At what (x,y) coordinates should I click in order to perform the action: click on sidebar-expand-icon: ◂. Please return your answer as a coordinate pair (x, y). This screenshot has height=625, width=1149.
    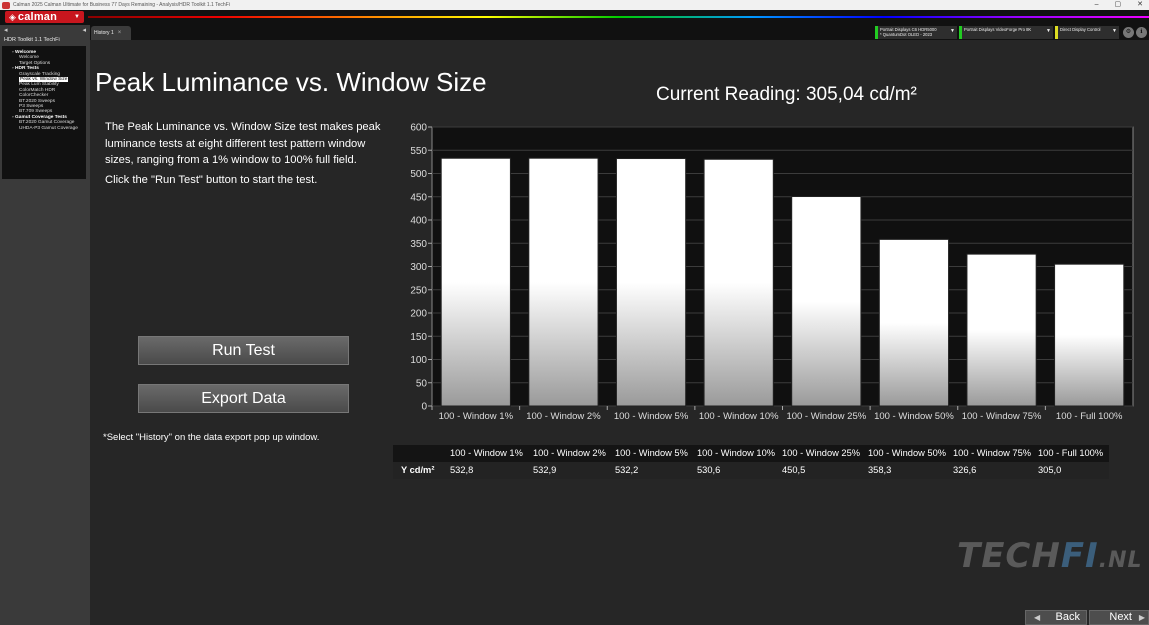
    Looking at the image, I should click on (6, 30).